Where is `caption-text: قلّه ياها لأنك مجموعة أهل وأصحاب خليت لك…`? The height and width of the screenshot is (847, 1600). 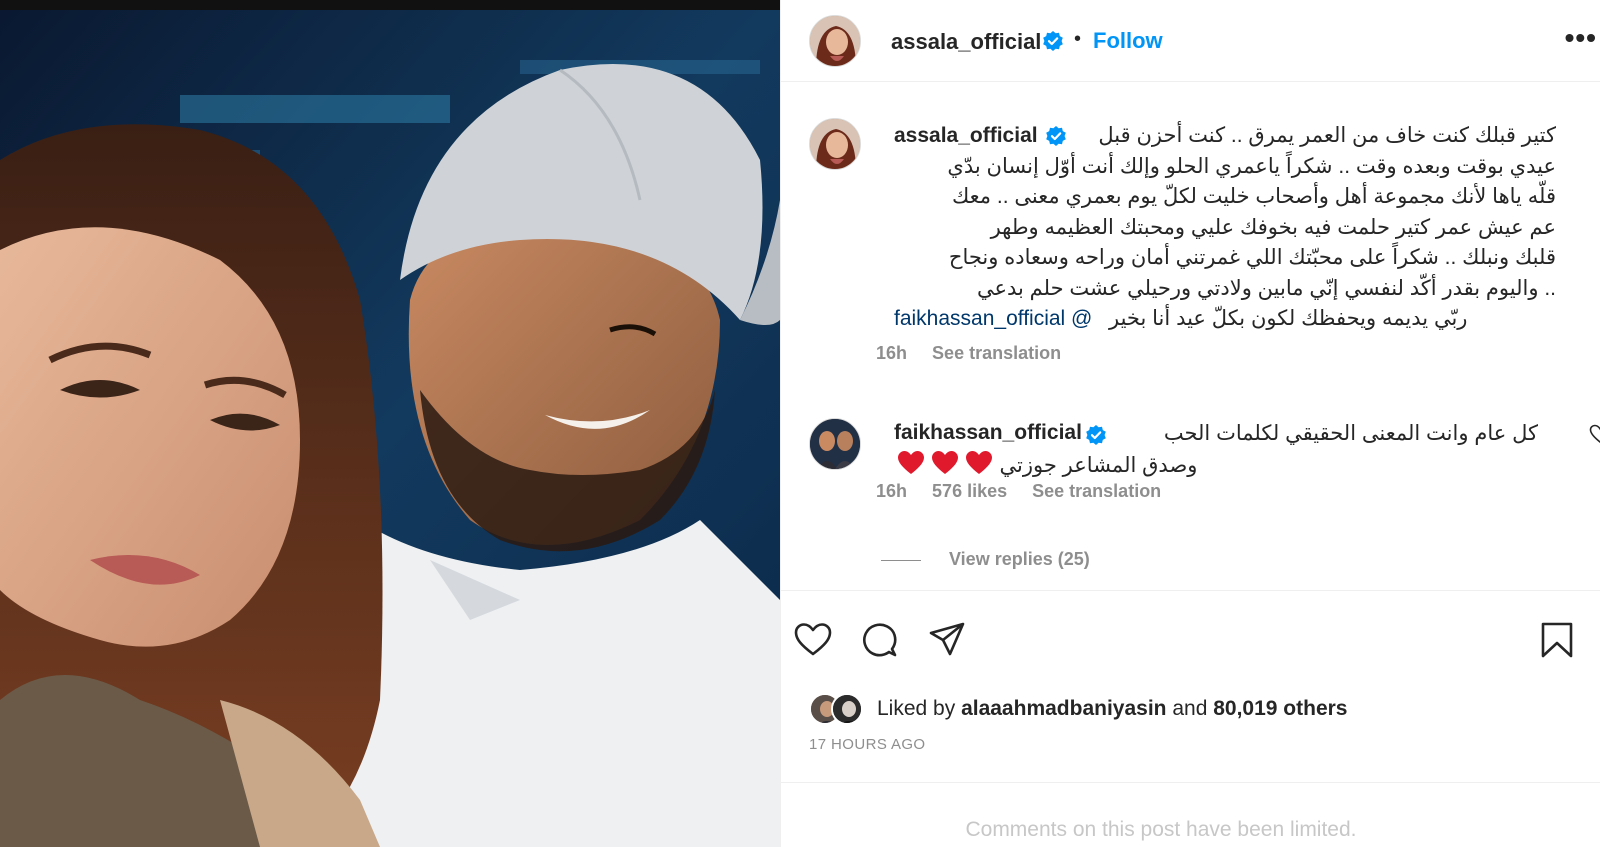
caption-text: قلّه ياها لأنك مجموعة أهل وأصحاب خليت لك… is located at coordinates (1253, 196).